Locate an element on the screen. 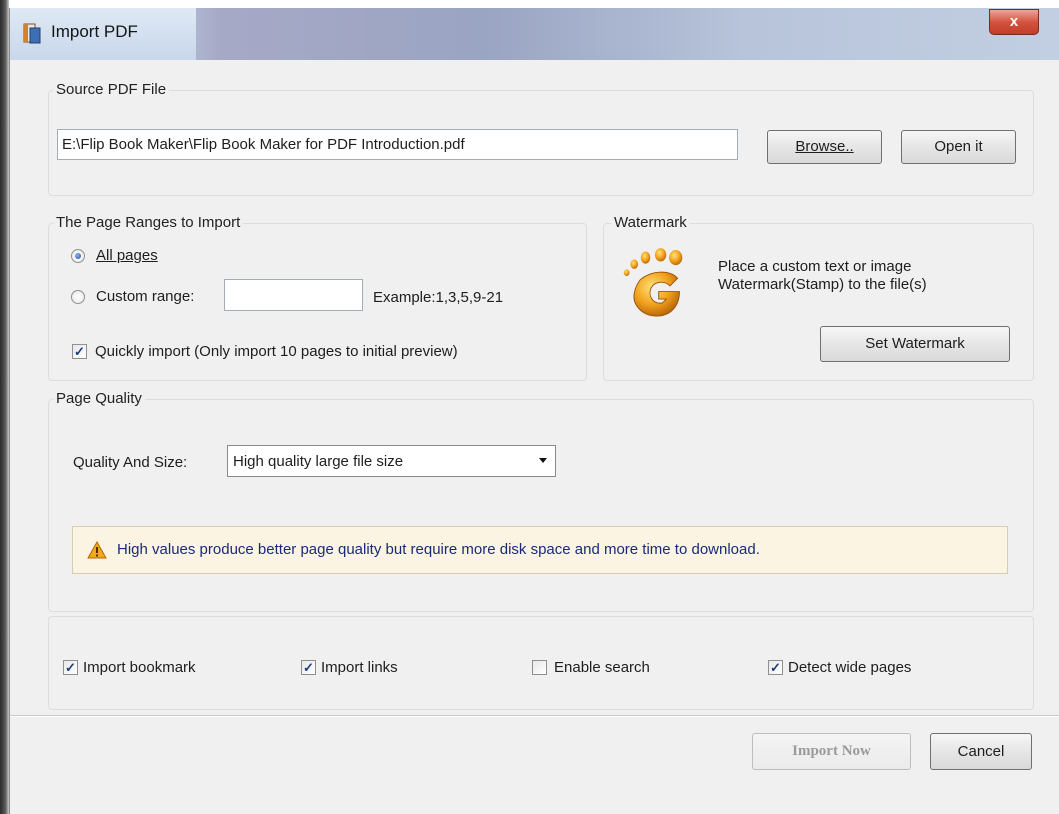 The height and width of the screenshot is (814, 1059). import-bookmark-checkbox: ✓ is located at coordinates (70, 667).